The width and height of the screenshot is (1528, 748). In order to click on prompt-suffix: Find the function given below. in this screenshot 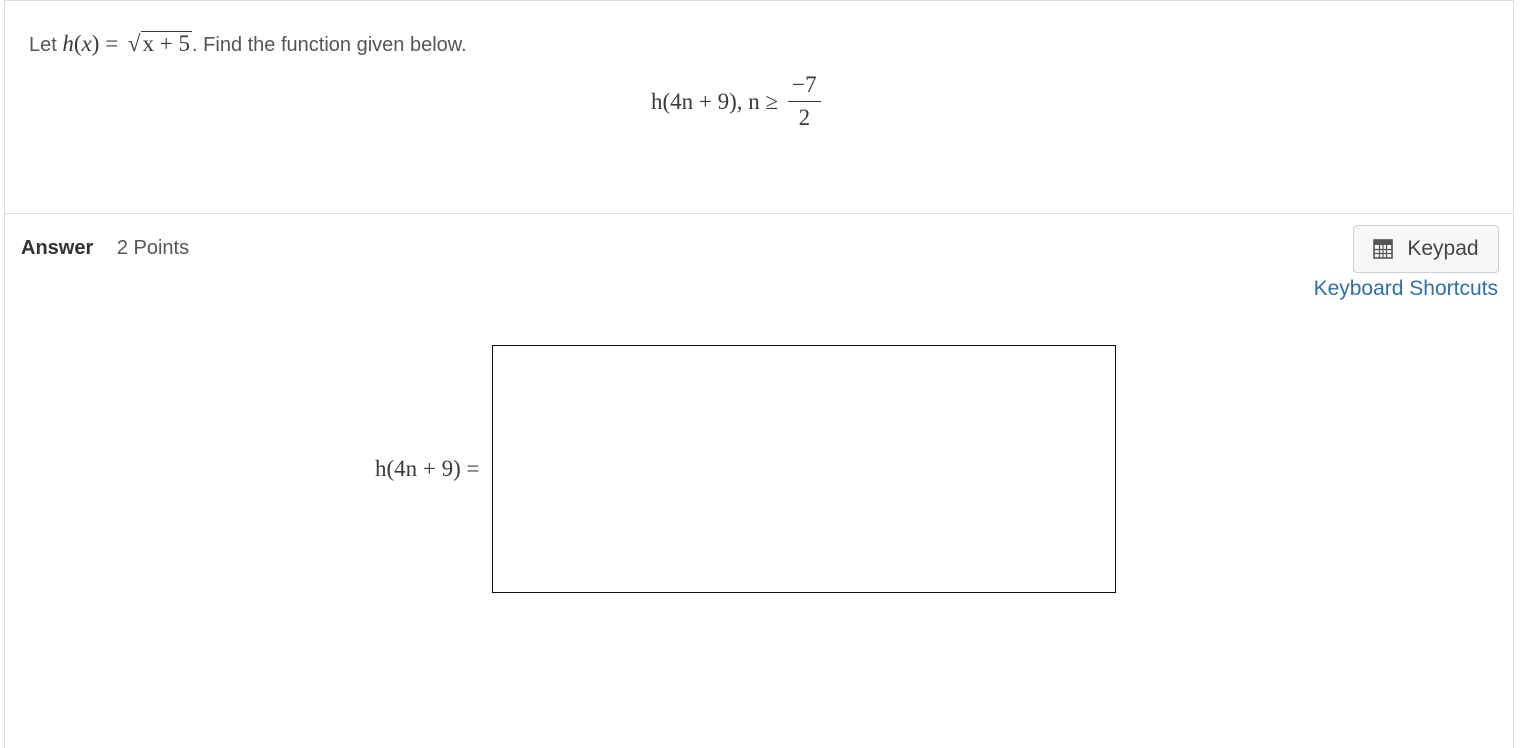, I will do `click(335, 45)`.